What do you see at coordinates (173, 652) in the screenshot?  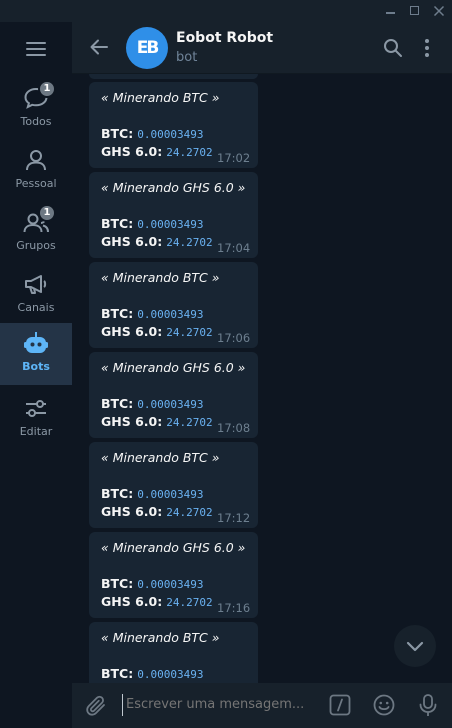 I see `message-bubble: « Minerando BTC » BTC: 0.00003493` at bounding box center [173, 652].